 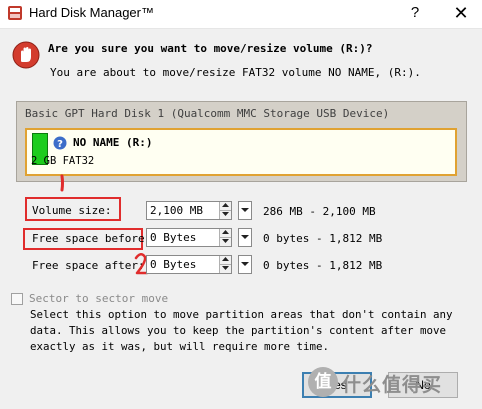 I want to click on free-space-before-input: 0 Bytes, so click(x=189, y=237).